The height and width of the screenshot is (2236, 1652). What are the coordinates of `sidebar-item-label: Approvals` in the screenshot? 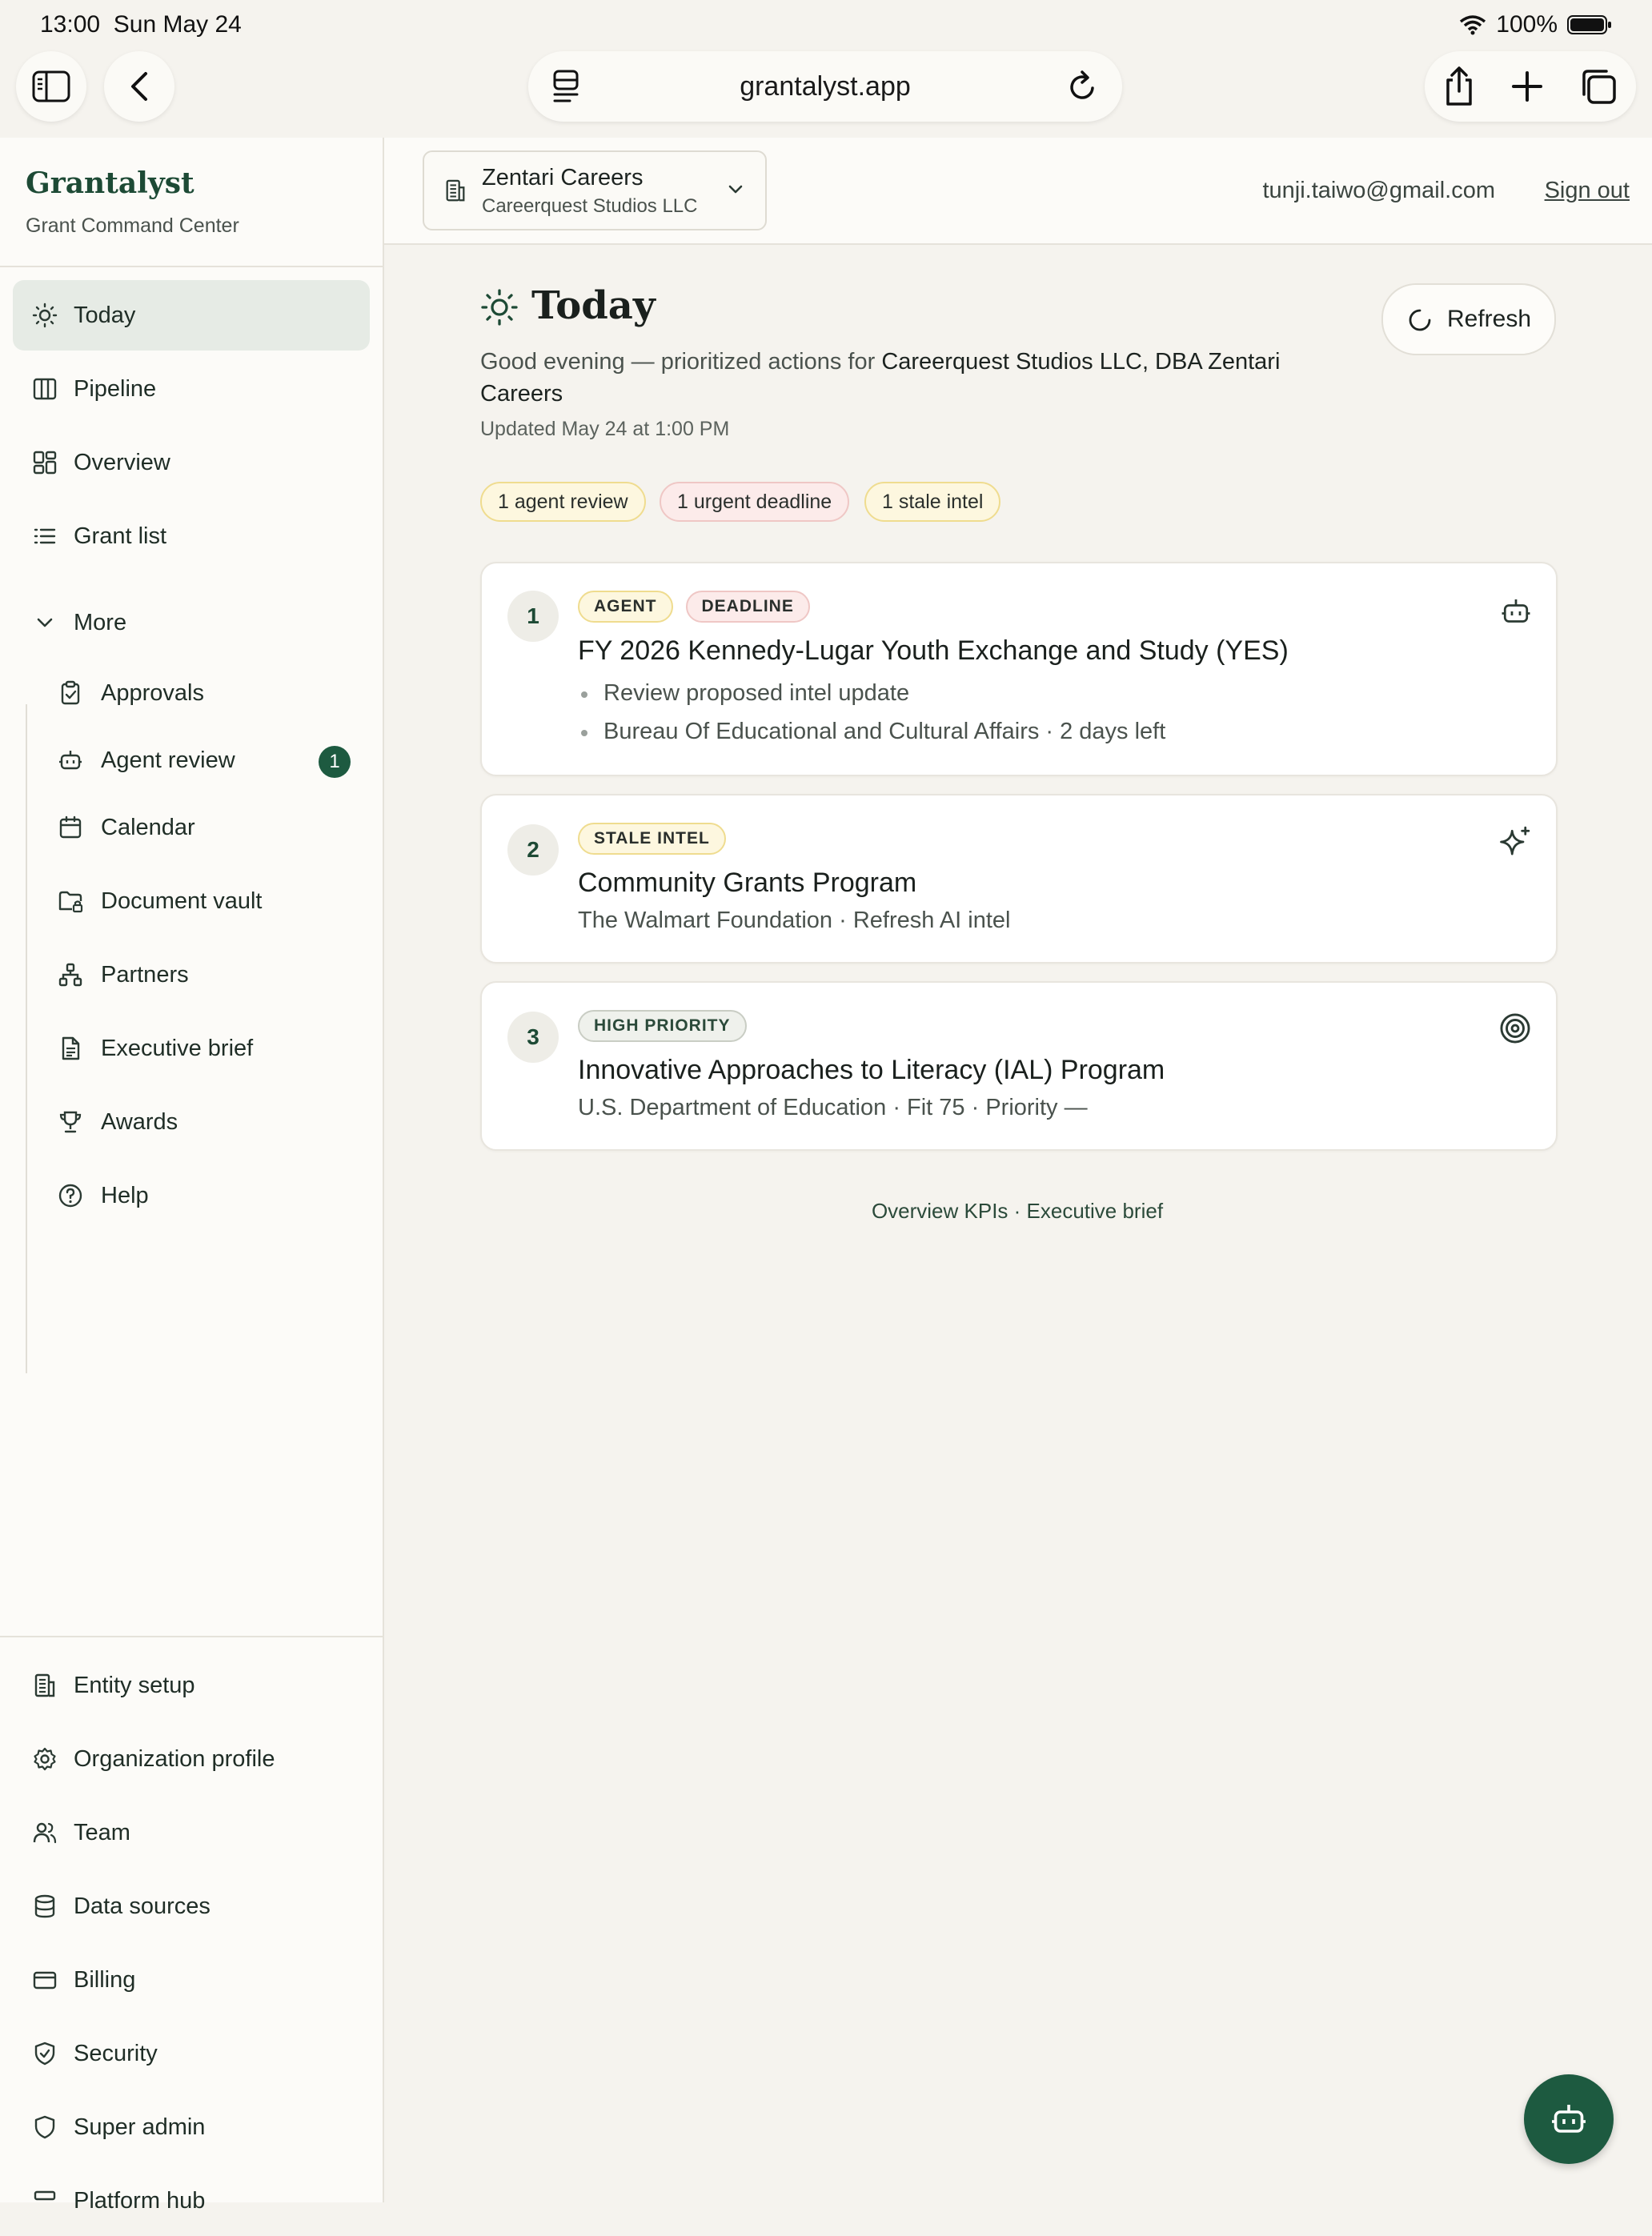 It's located at (152, 692).